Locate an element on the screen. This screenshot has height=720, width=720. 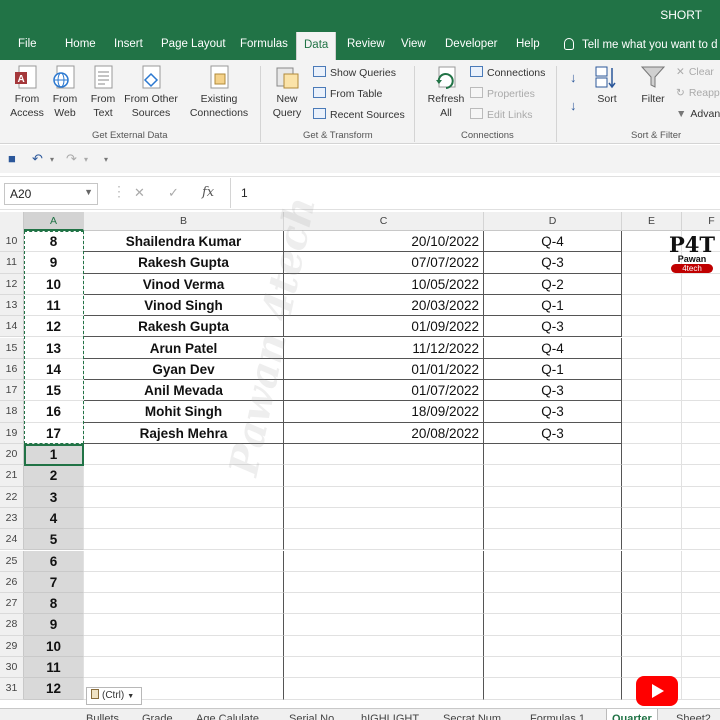
tab-home: Home is located at coordinates (80, 44).